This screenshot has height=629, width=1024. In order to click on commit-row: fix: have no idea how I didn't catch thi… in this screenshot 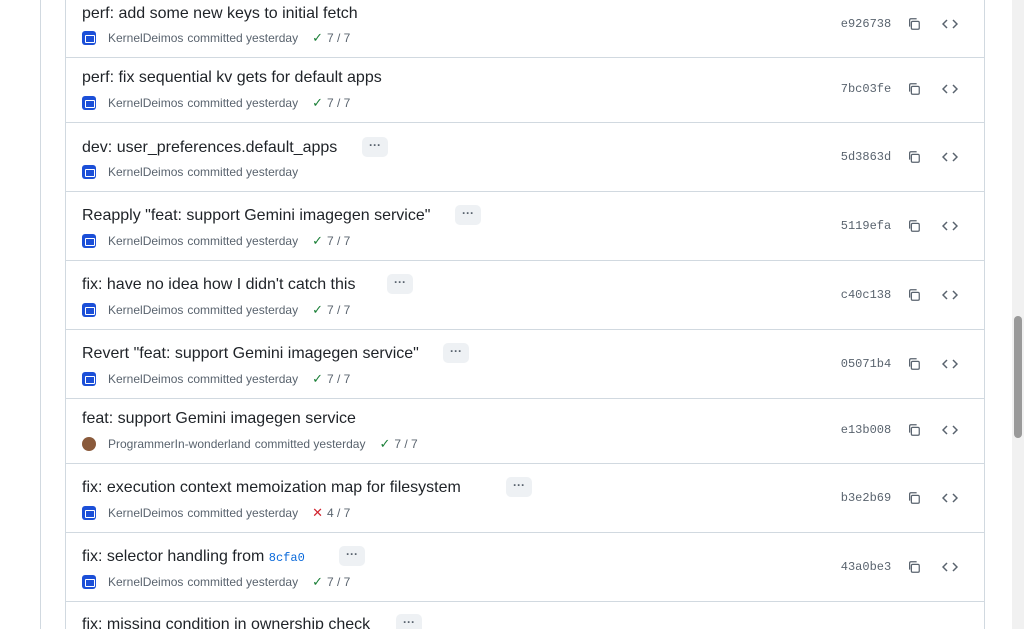, I will do `click(525, 295)`.